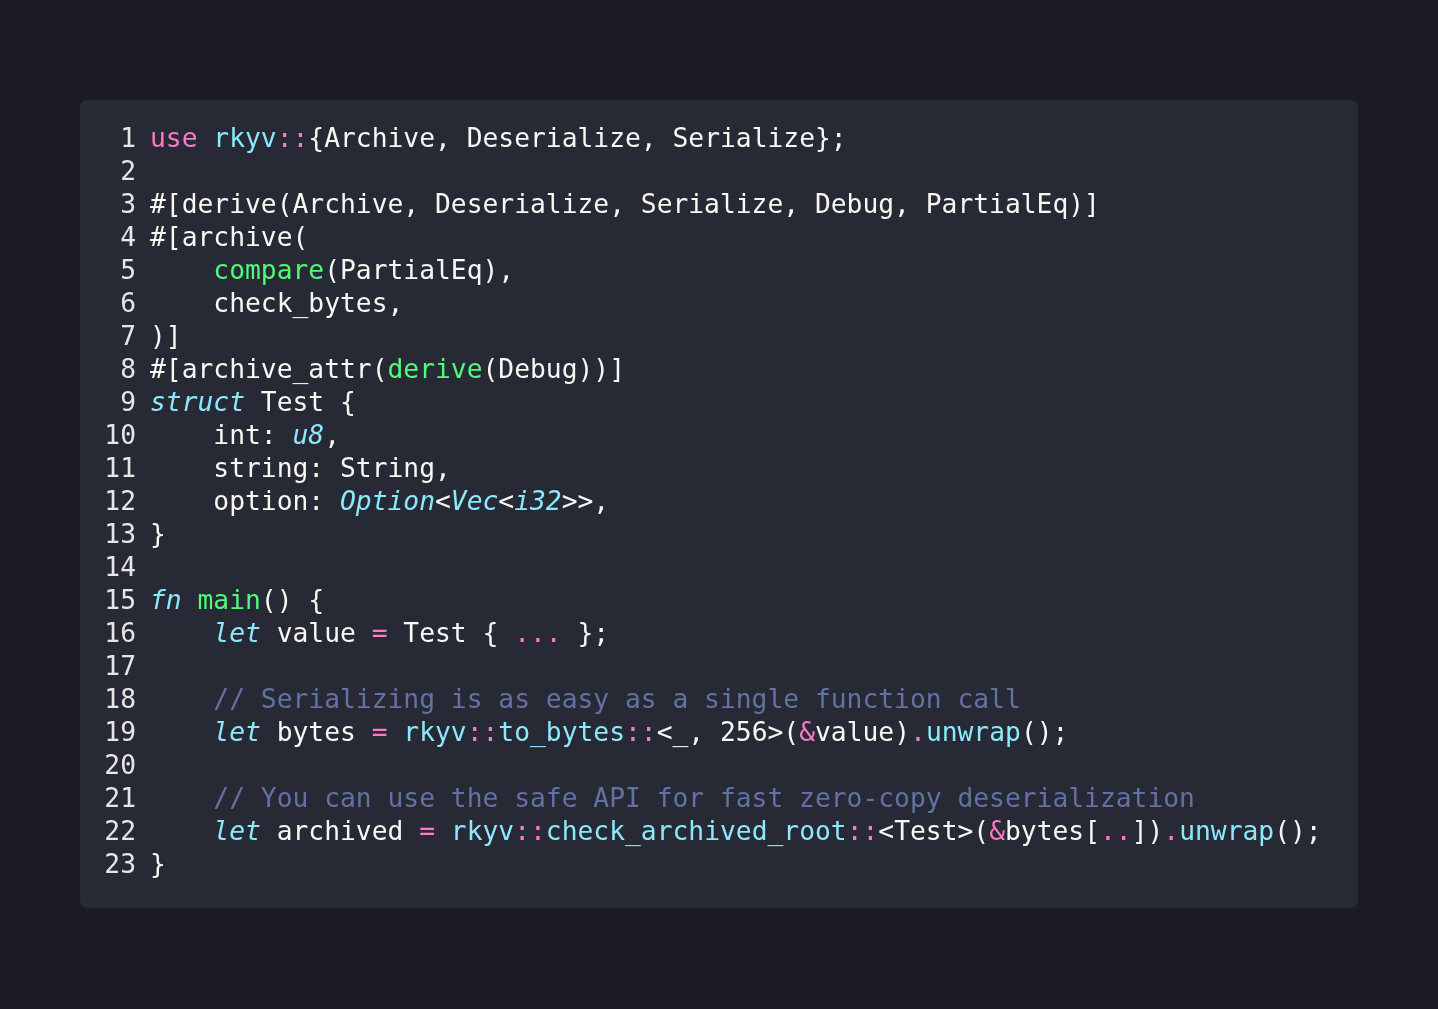  I want to click on line-number: 13, so click(120, 534).